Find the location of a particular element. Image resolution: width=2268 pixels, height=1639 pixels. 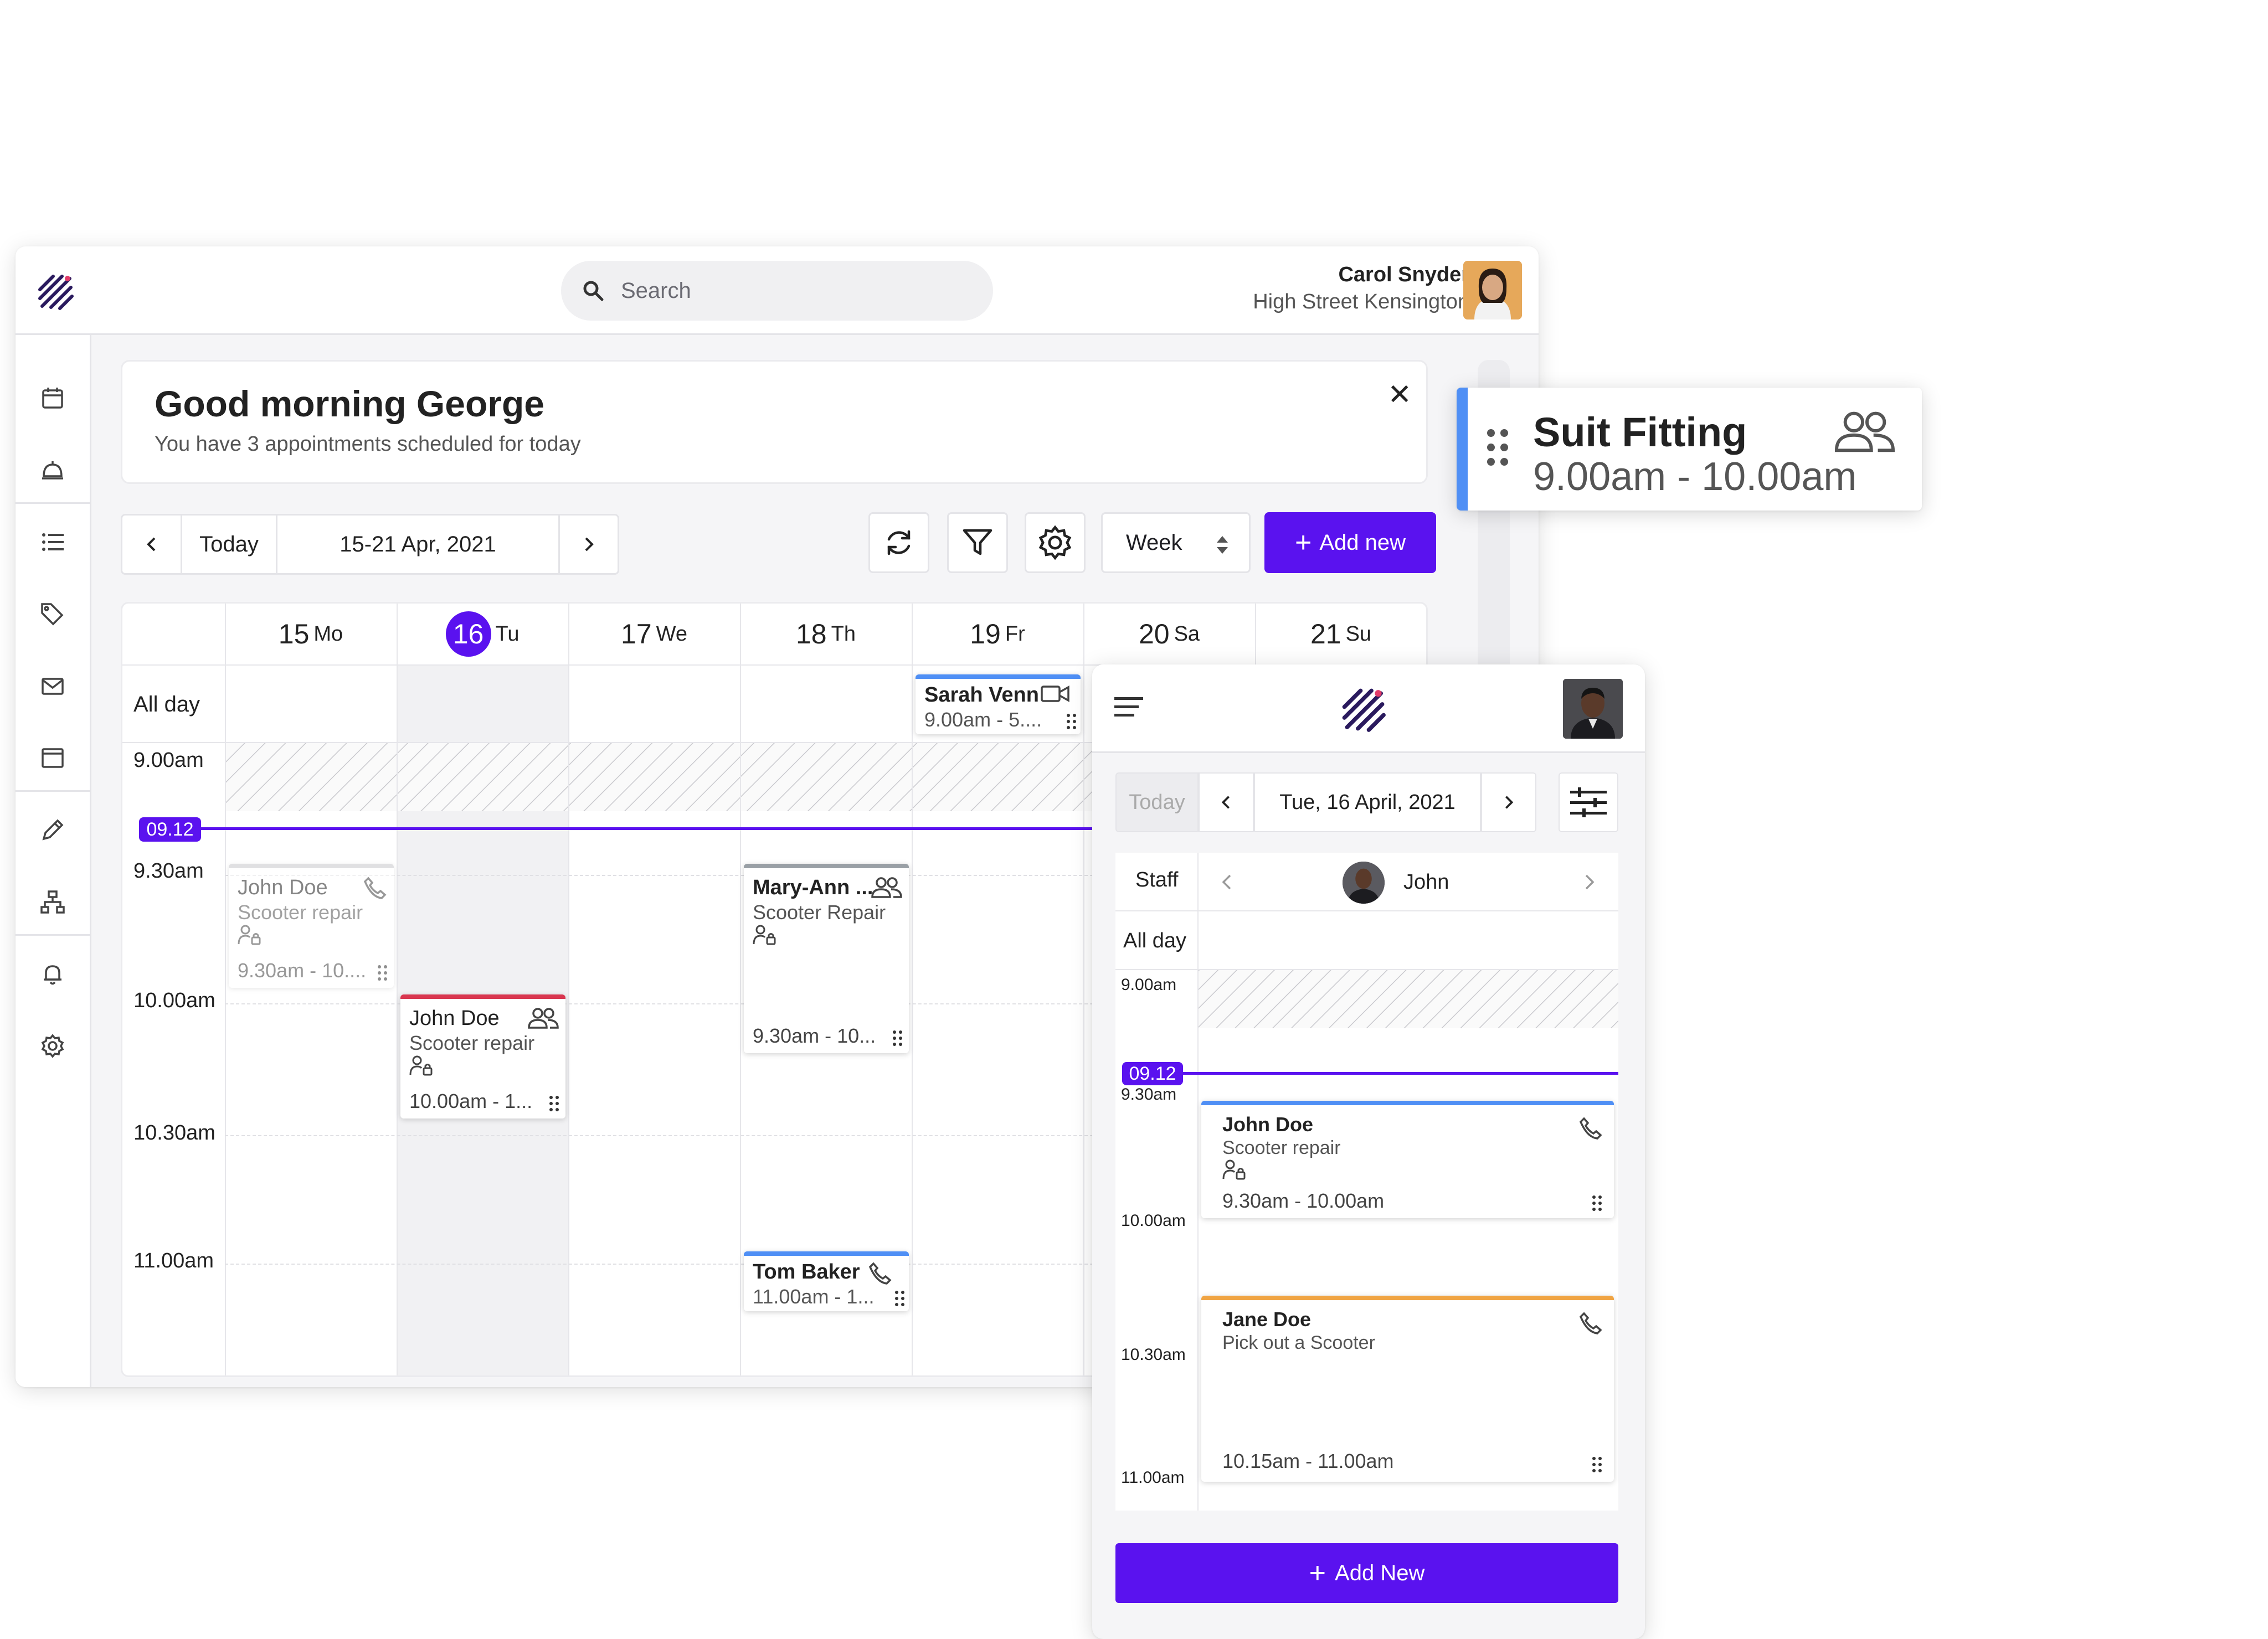

mail-icon is located at coordinates (53, 686).